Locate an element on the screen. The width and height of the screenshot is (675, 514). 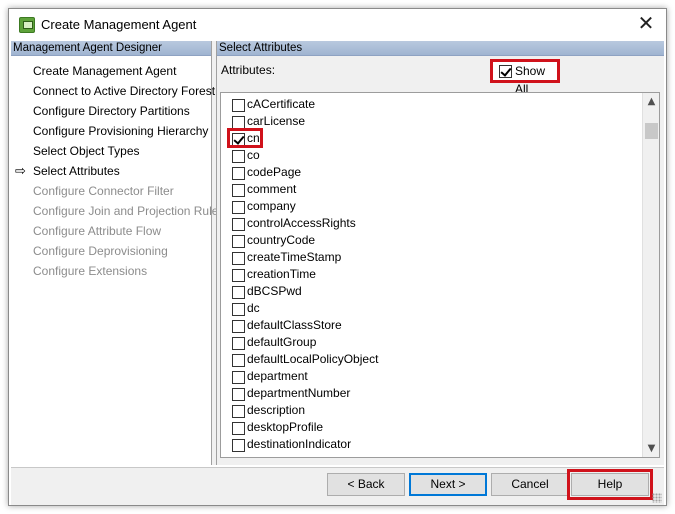
nav-item: Configure Deprovisioning is located at coordinates (111, 251).